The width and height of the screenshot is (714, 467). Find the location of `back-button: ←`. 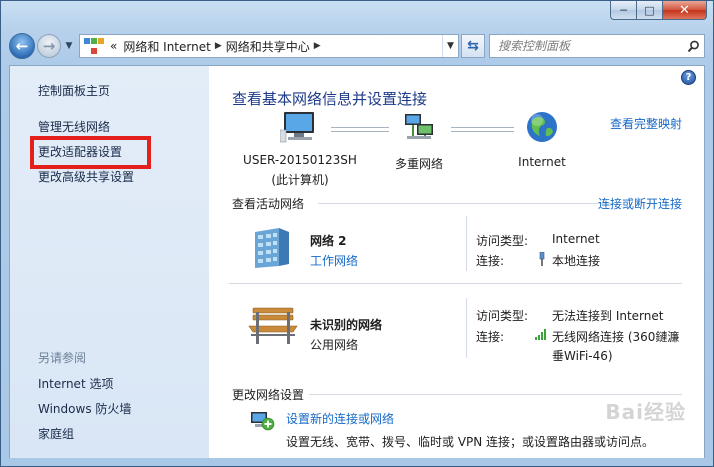

back-button: ← is located at coordinates (22, 46).